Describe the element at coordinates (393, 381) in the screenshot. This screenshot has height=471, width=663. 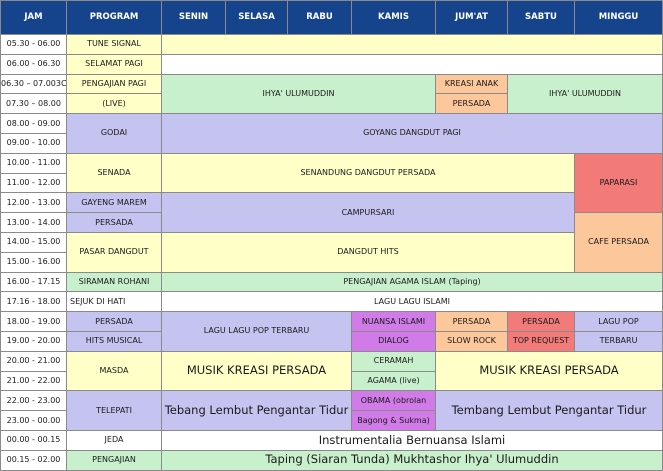
I see `schedule-cell-ceramah-line2: AGAMA (live)` at that location.